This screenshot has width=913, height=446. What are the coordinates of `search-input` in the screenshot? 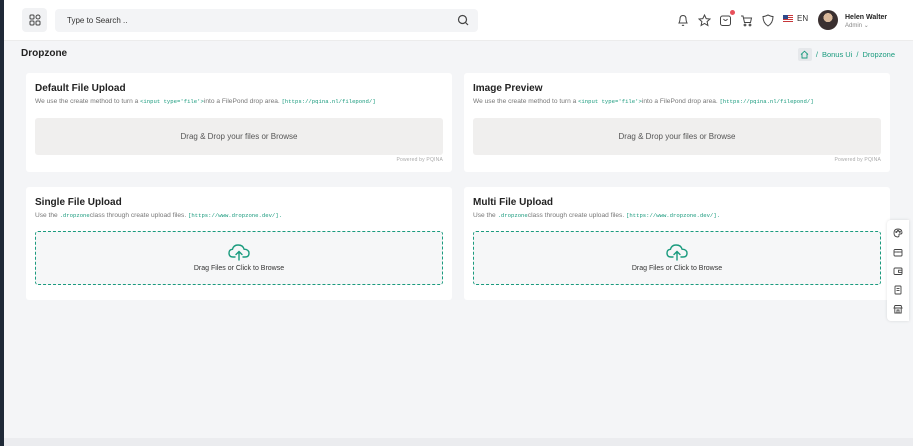 It's located at (250, 20).